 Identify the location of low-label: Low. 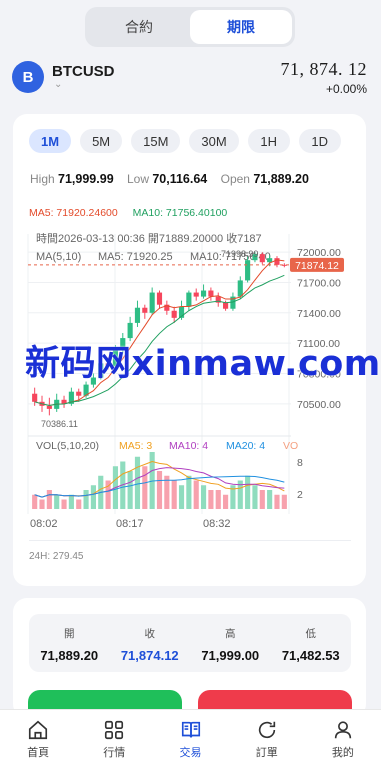
(137, 179).